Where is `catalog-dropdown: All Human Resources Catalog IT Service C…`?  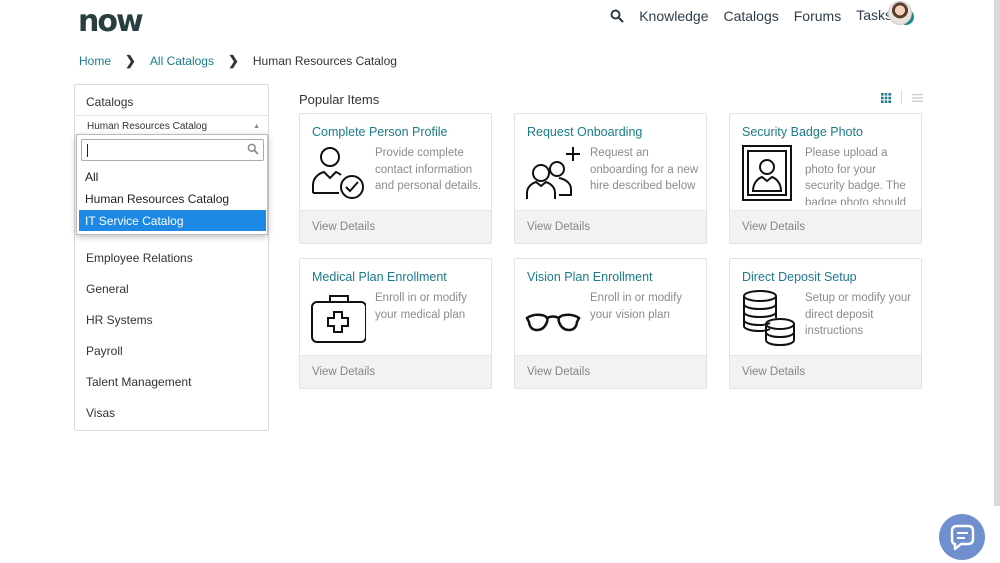
catalog-dropdown: All Human Resources Catalog IT Service C… is located at coordinates (172, 184).